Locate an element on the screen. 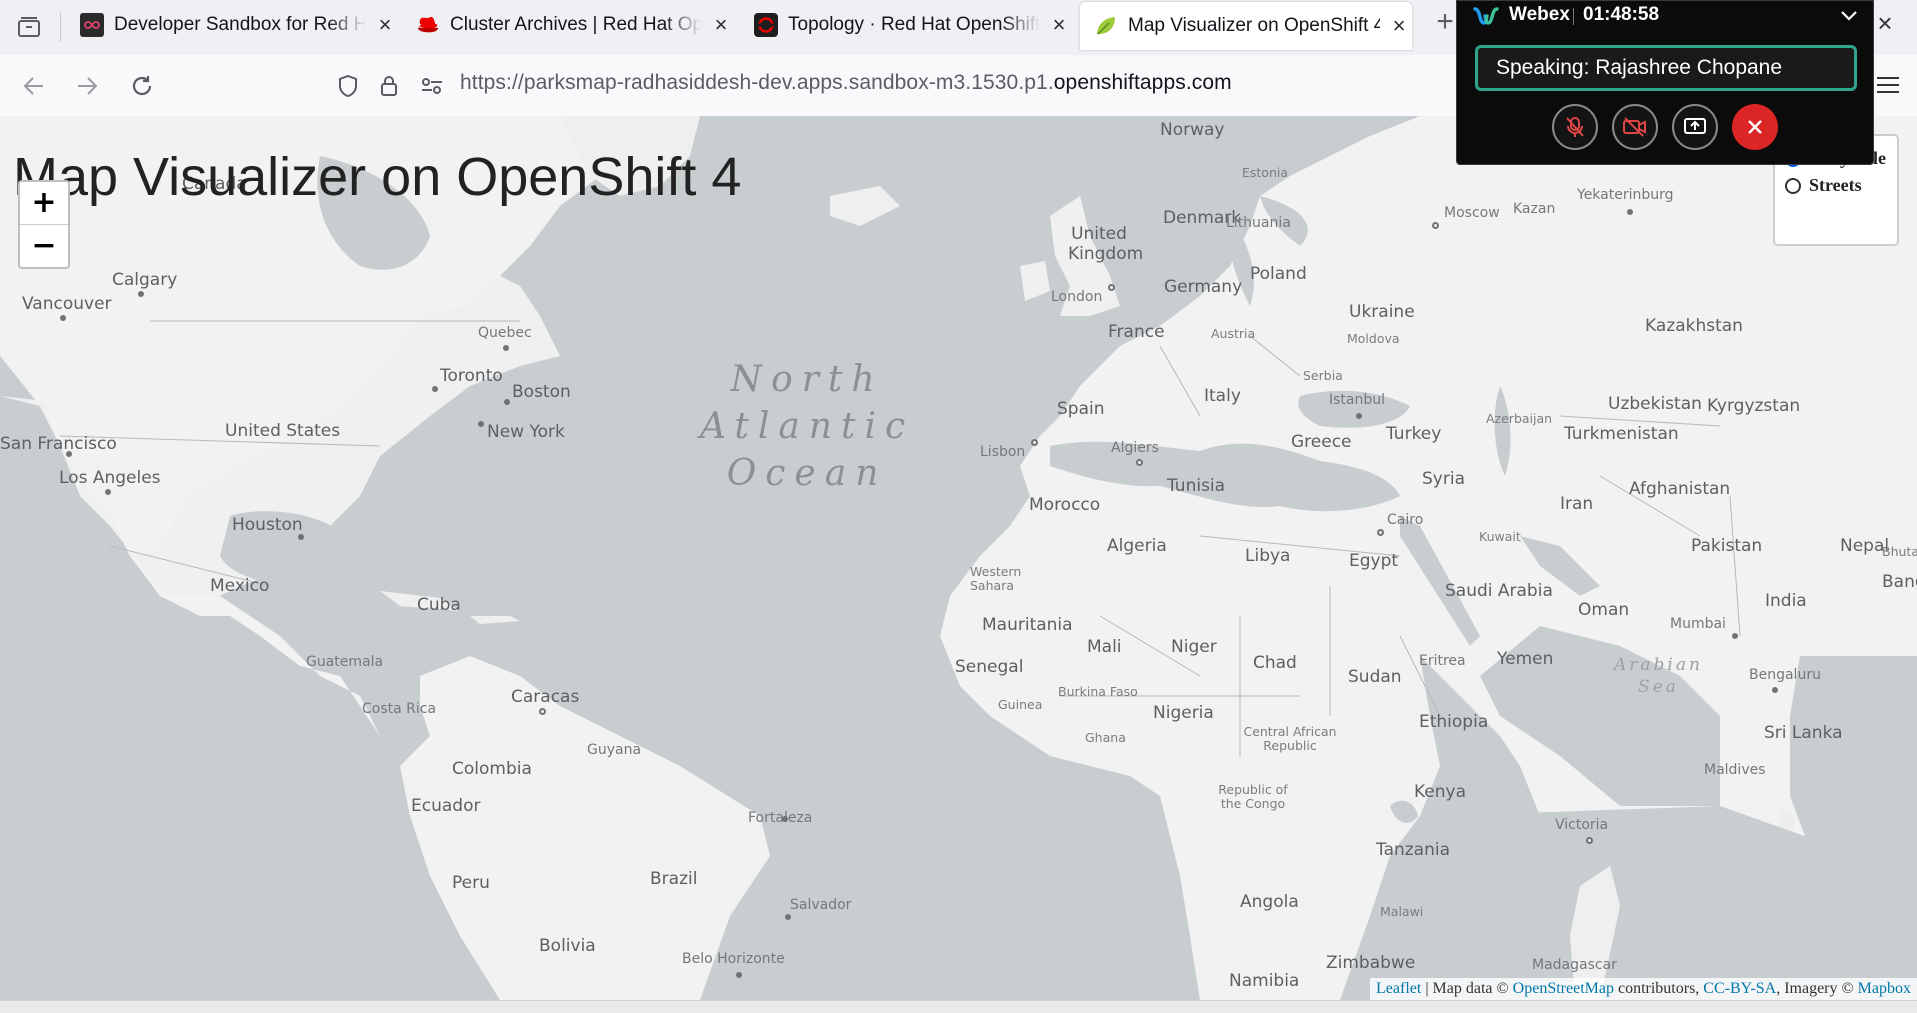 Image resolution: width=1917 pixels, height=1013 pixels. layer-option-streets: Streets is located at coordinates (1823, 185).